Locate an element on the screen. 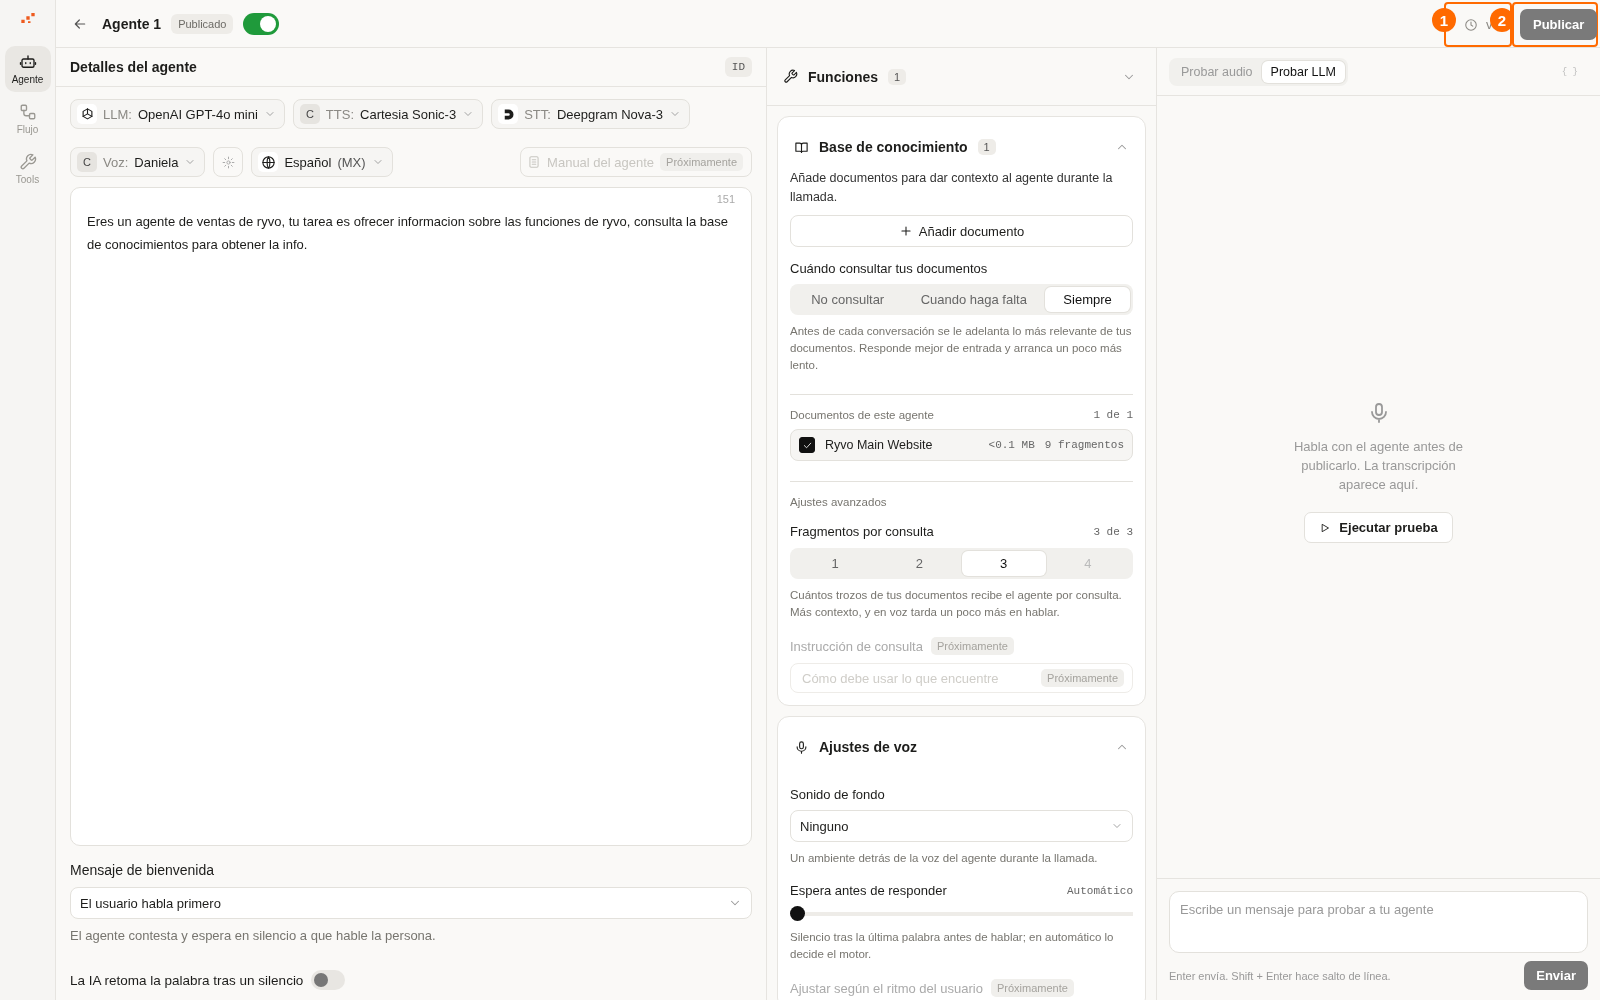 This screenshot has height=1000, width=1600. section-title: Detalles del agente is located at coordinates (134, 67).